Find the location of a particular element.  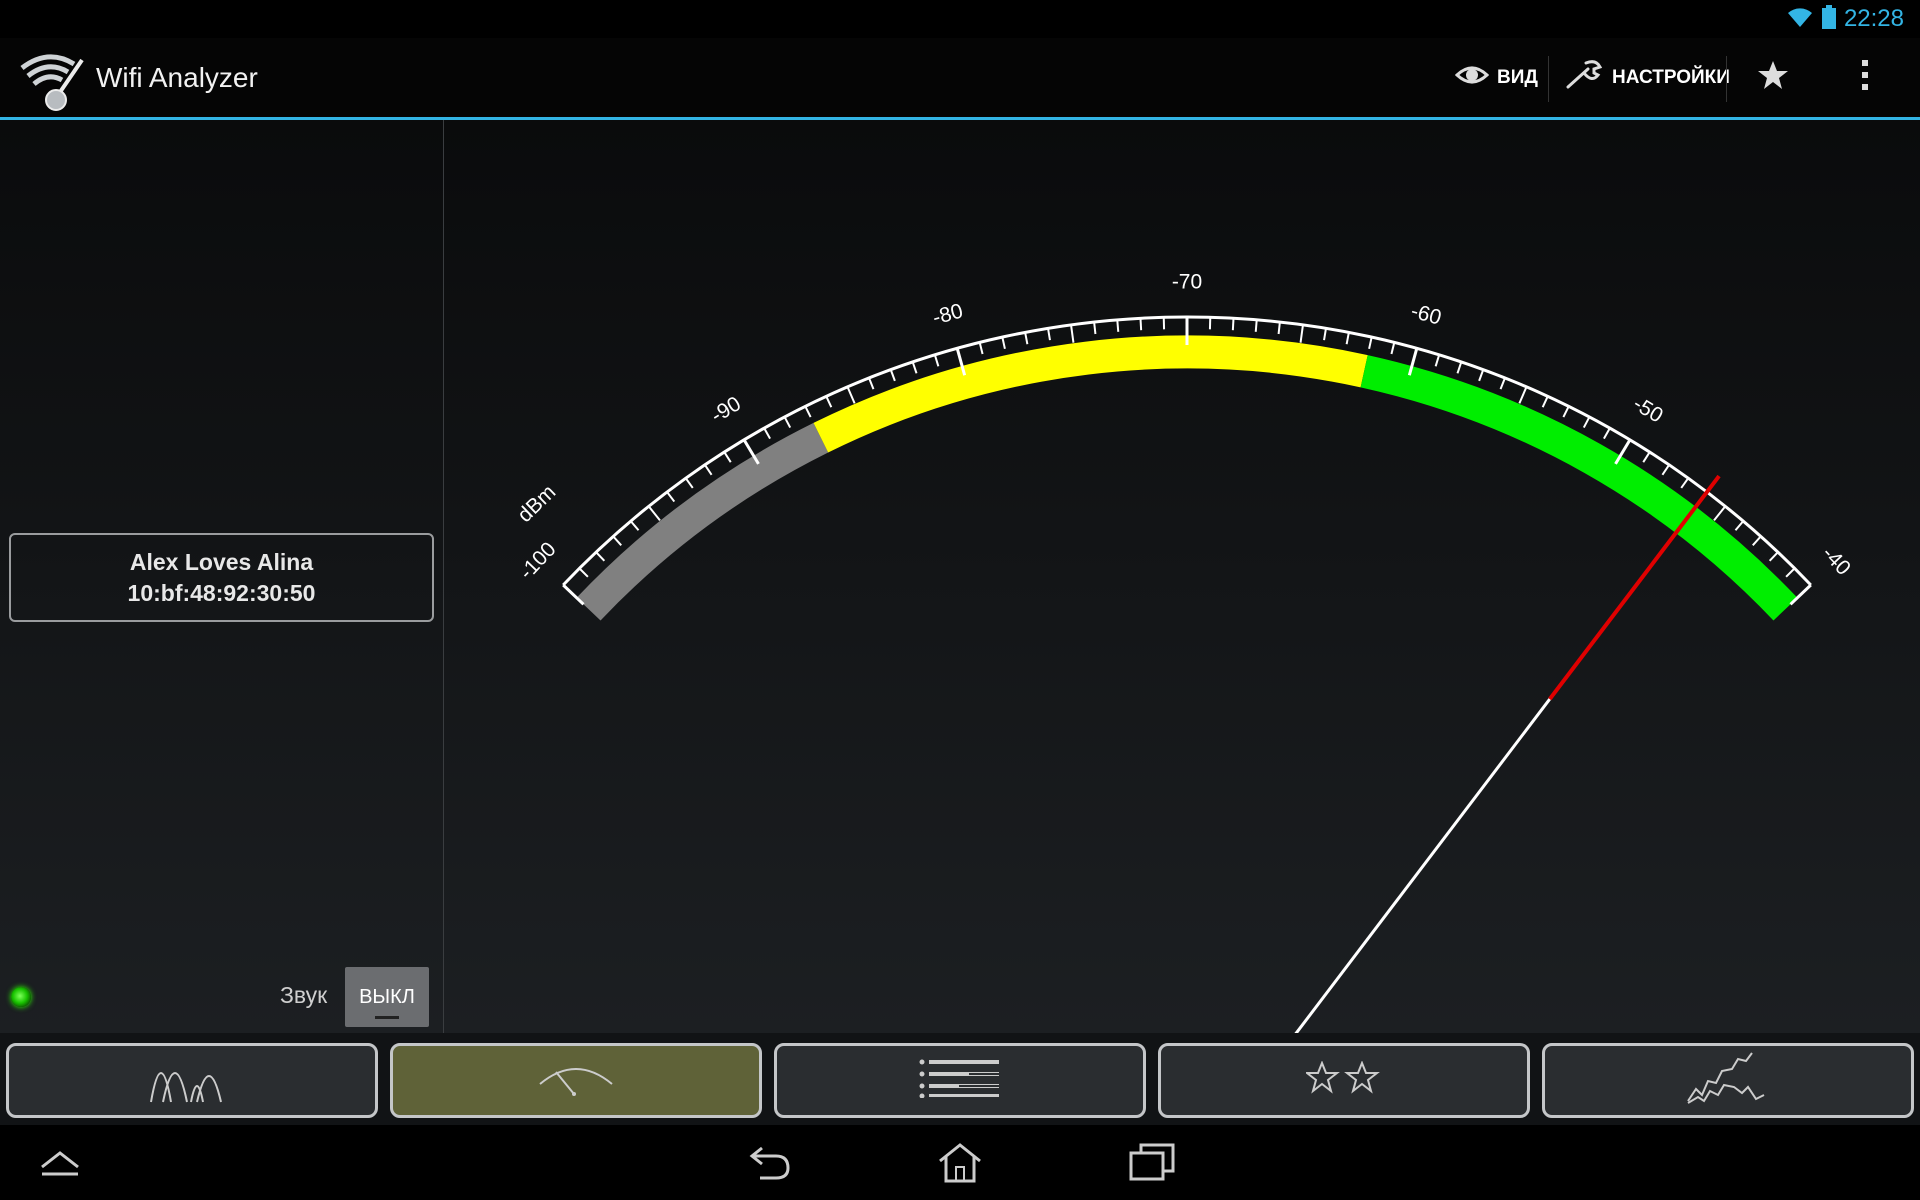

wifi-signal-icon is located at coordinates (1800, 19).